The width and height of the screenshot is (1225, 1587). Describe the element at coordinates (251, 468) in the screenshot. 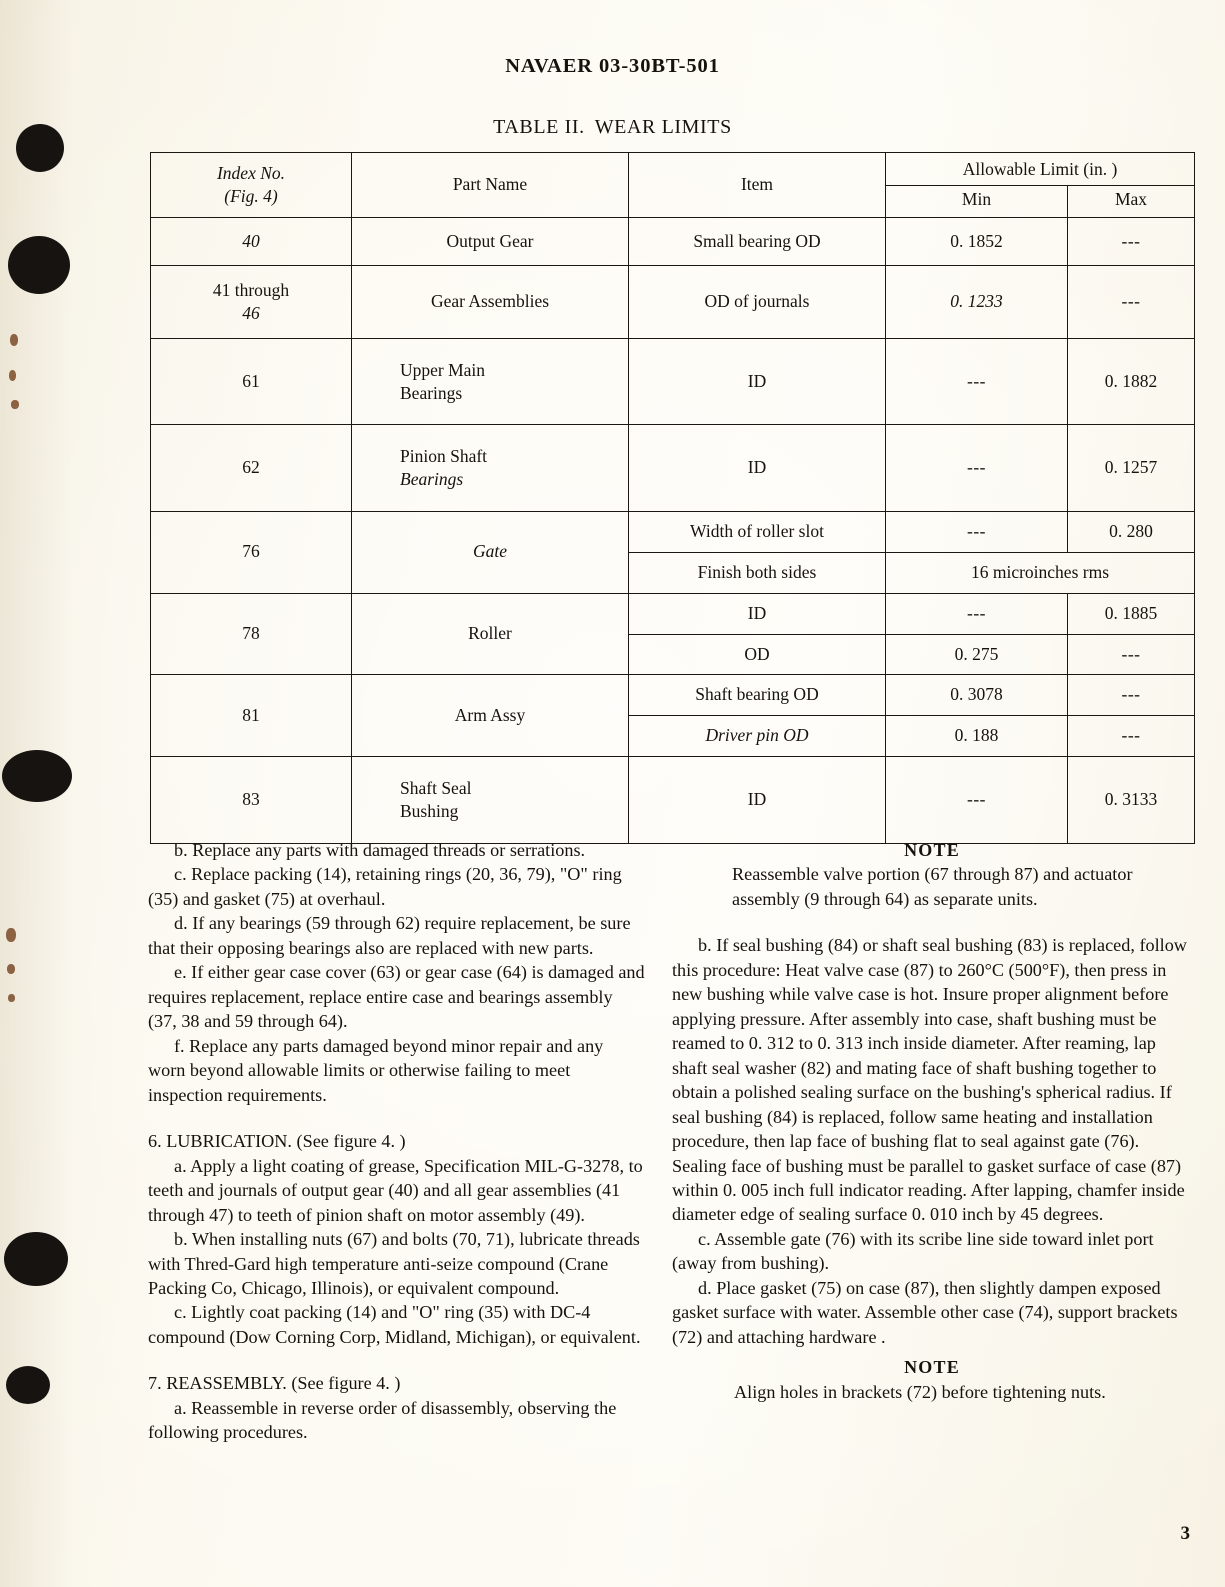

I see `cell-index: 62` at that location.